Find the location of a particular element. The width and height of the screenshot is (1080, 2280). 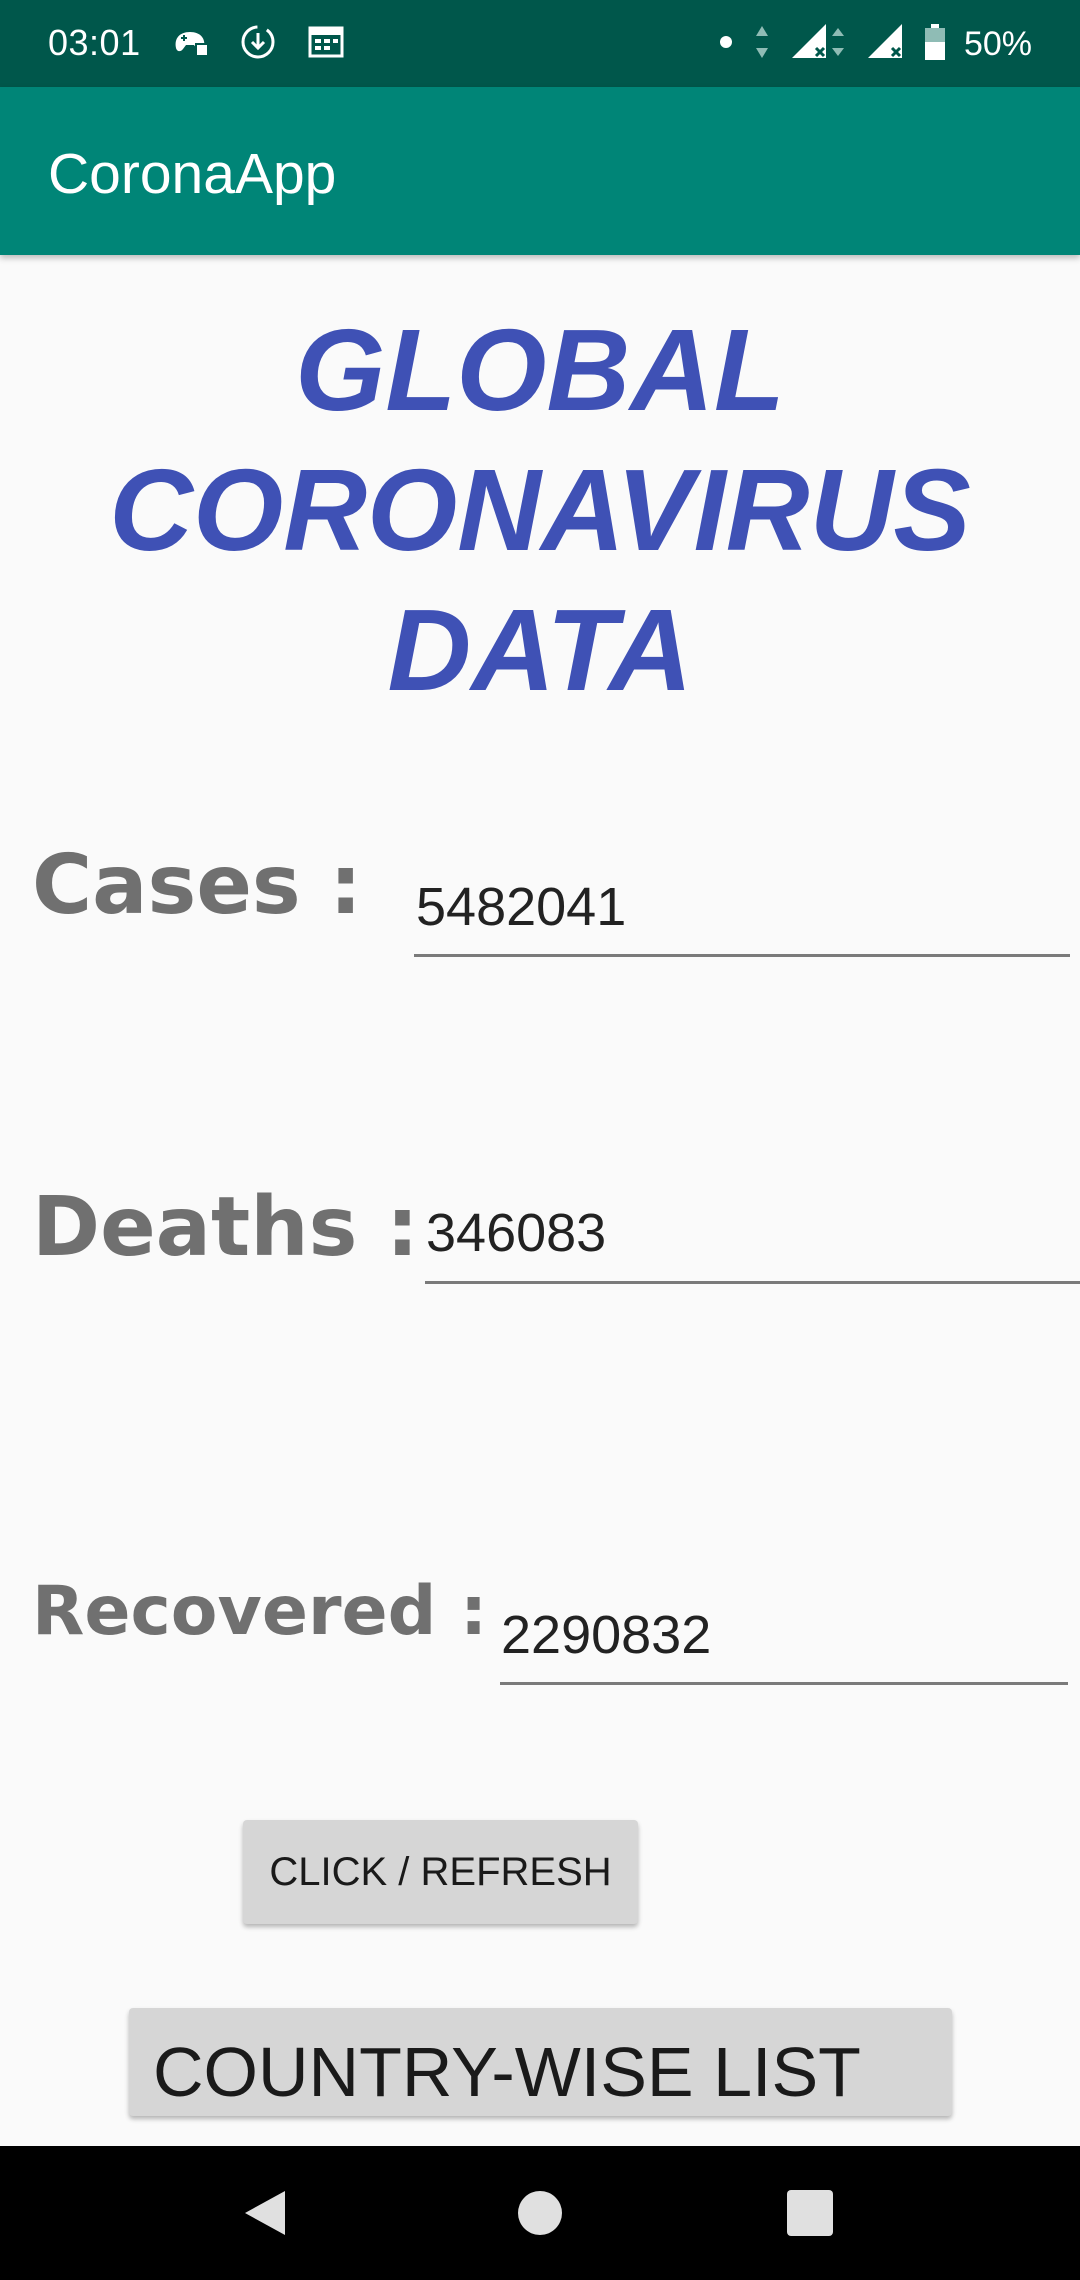

home-icon is located at coordinates (540, 2213).